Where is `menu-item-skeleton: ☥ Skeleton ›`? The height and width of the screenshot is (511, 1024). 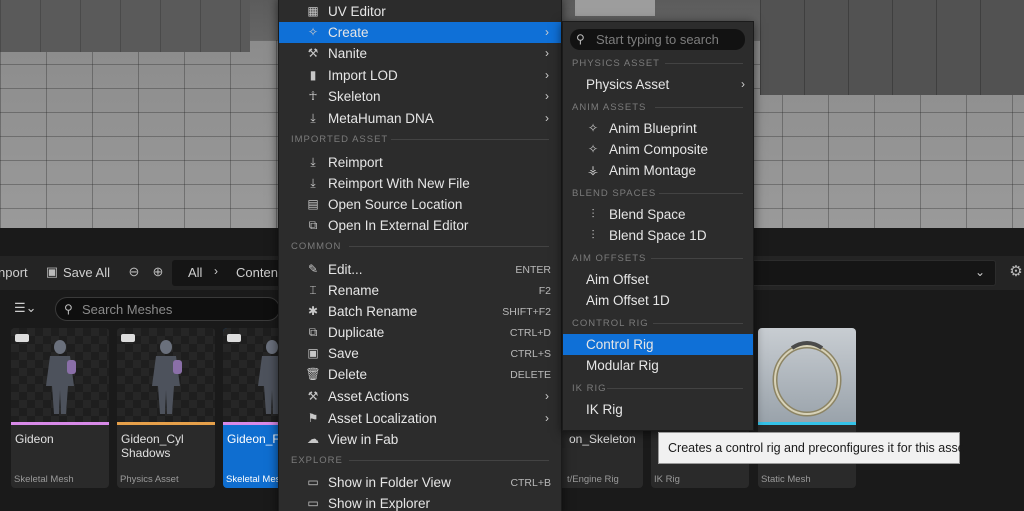
menu-item-skeleton: ☥ Skeleton › is located at coordinates (420, 96).